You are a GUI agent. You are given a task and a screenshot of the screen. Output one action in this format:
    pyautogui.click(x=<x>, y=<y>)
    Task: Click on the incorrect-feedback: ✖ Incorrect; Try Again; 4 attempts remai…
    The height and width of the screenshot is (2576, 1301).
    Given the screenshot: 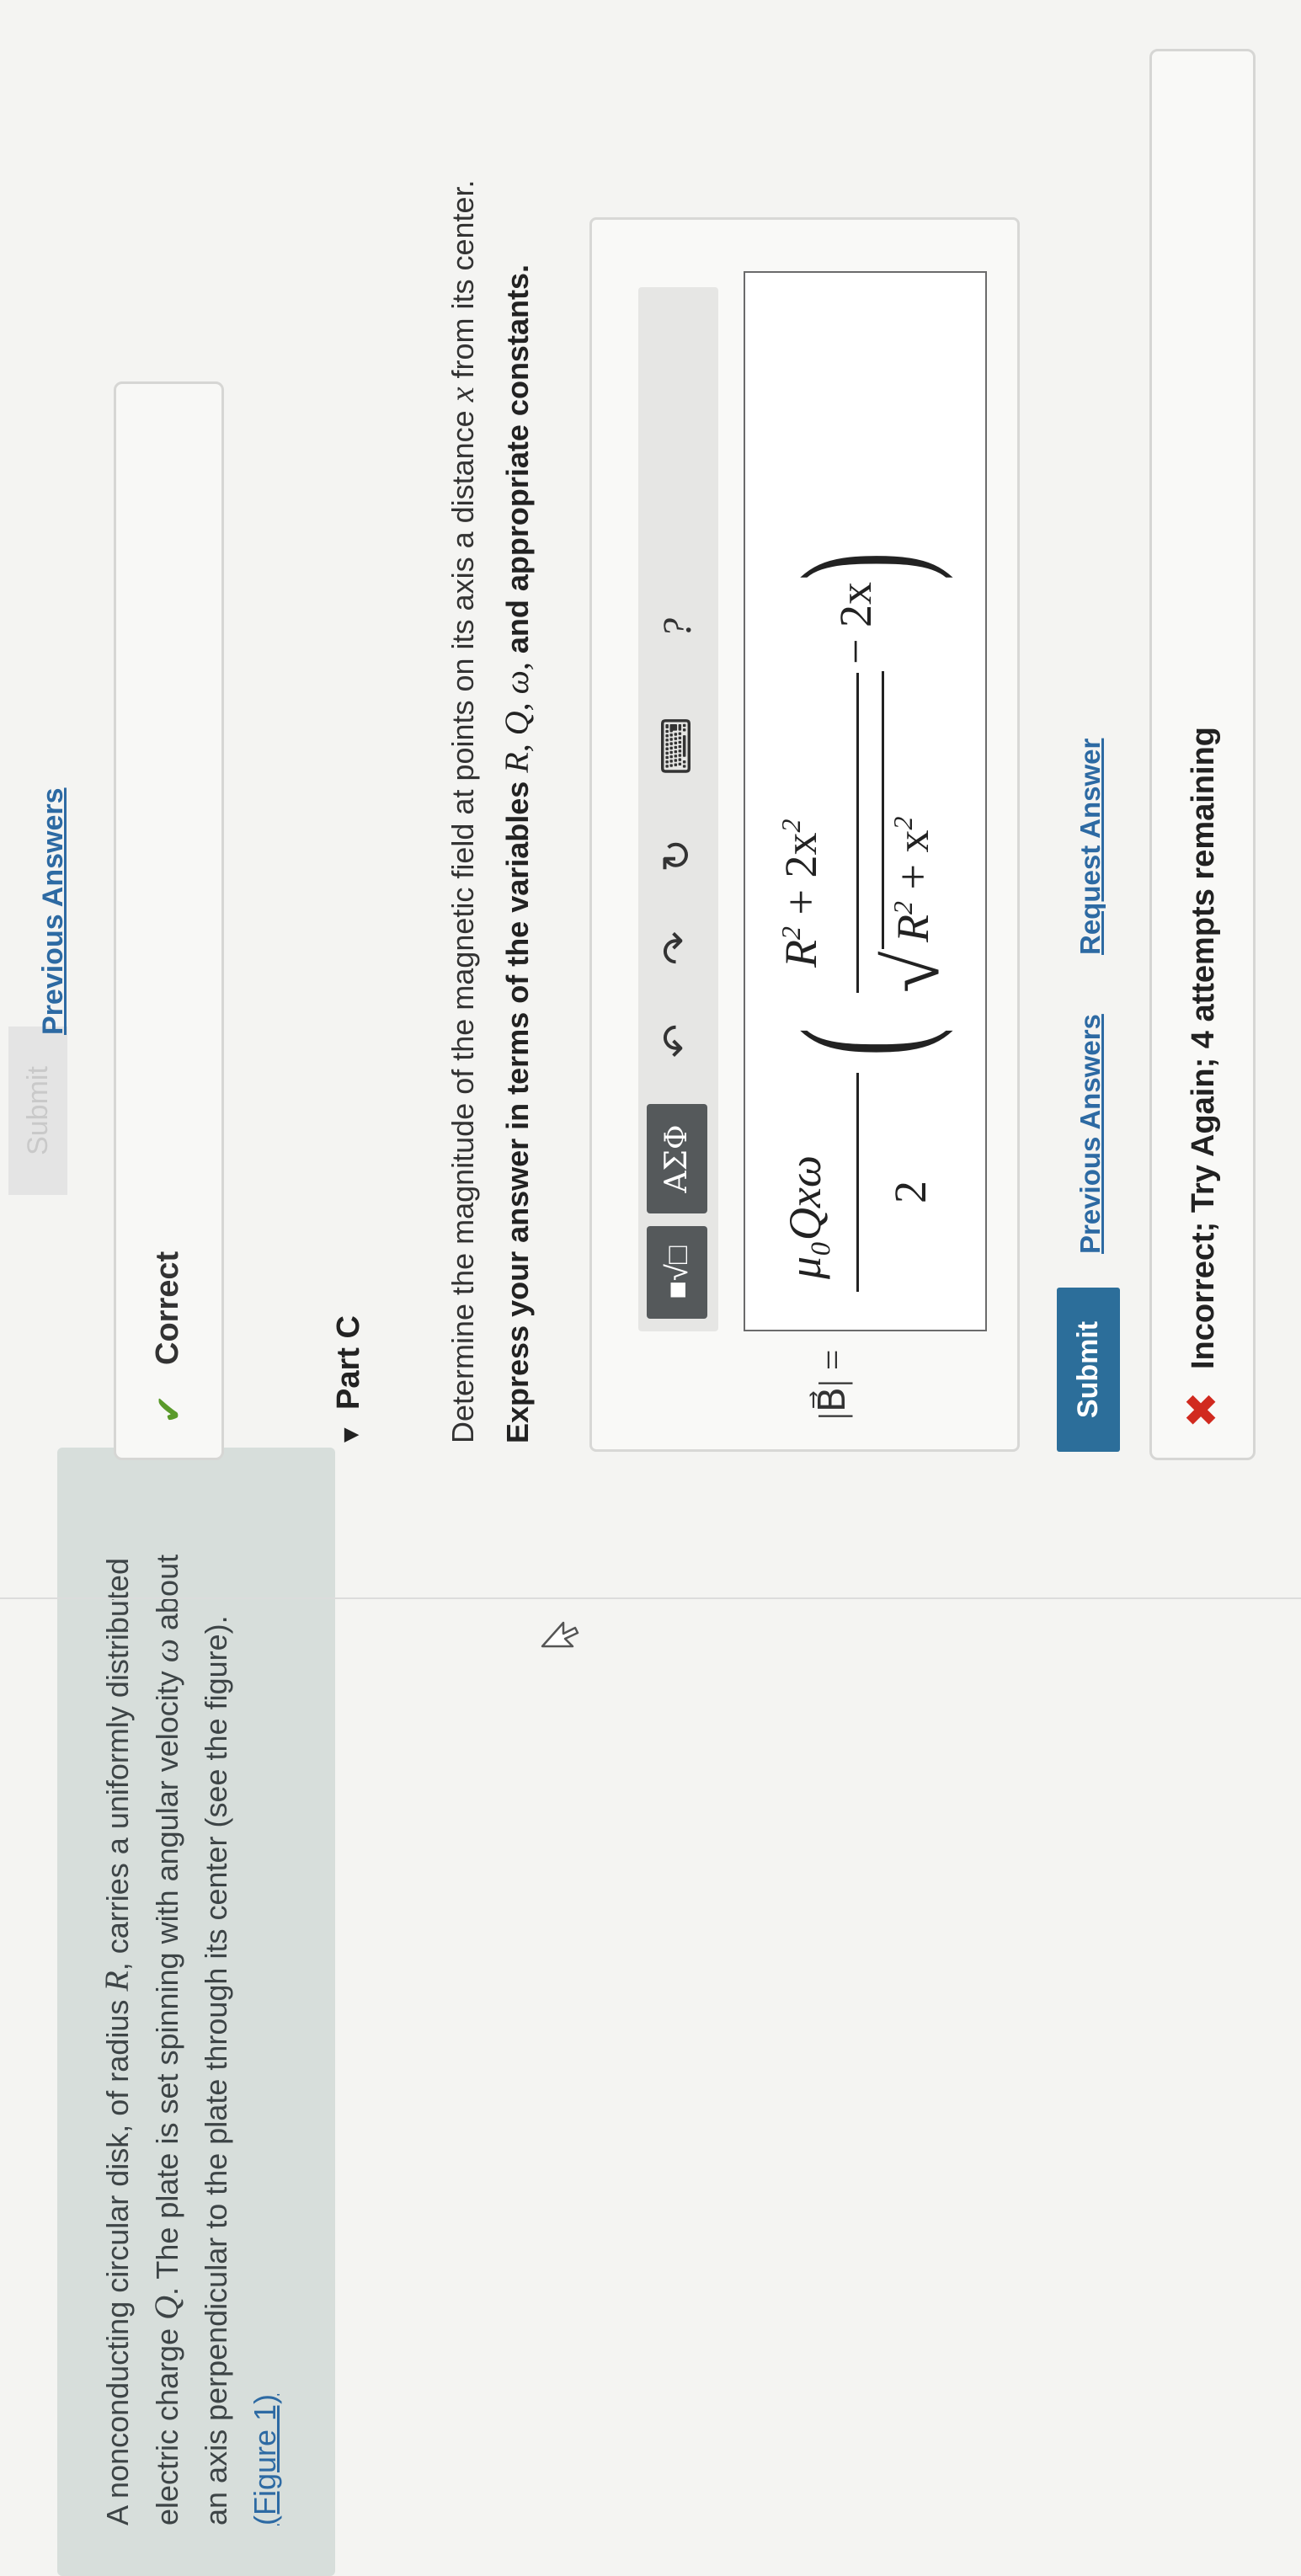 What is the action you would take?
    pyautogui.click(x=1202, y=754)
    